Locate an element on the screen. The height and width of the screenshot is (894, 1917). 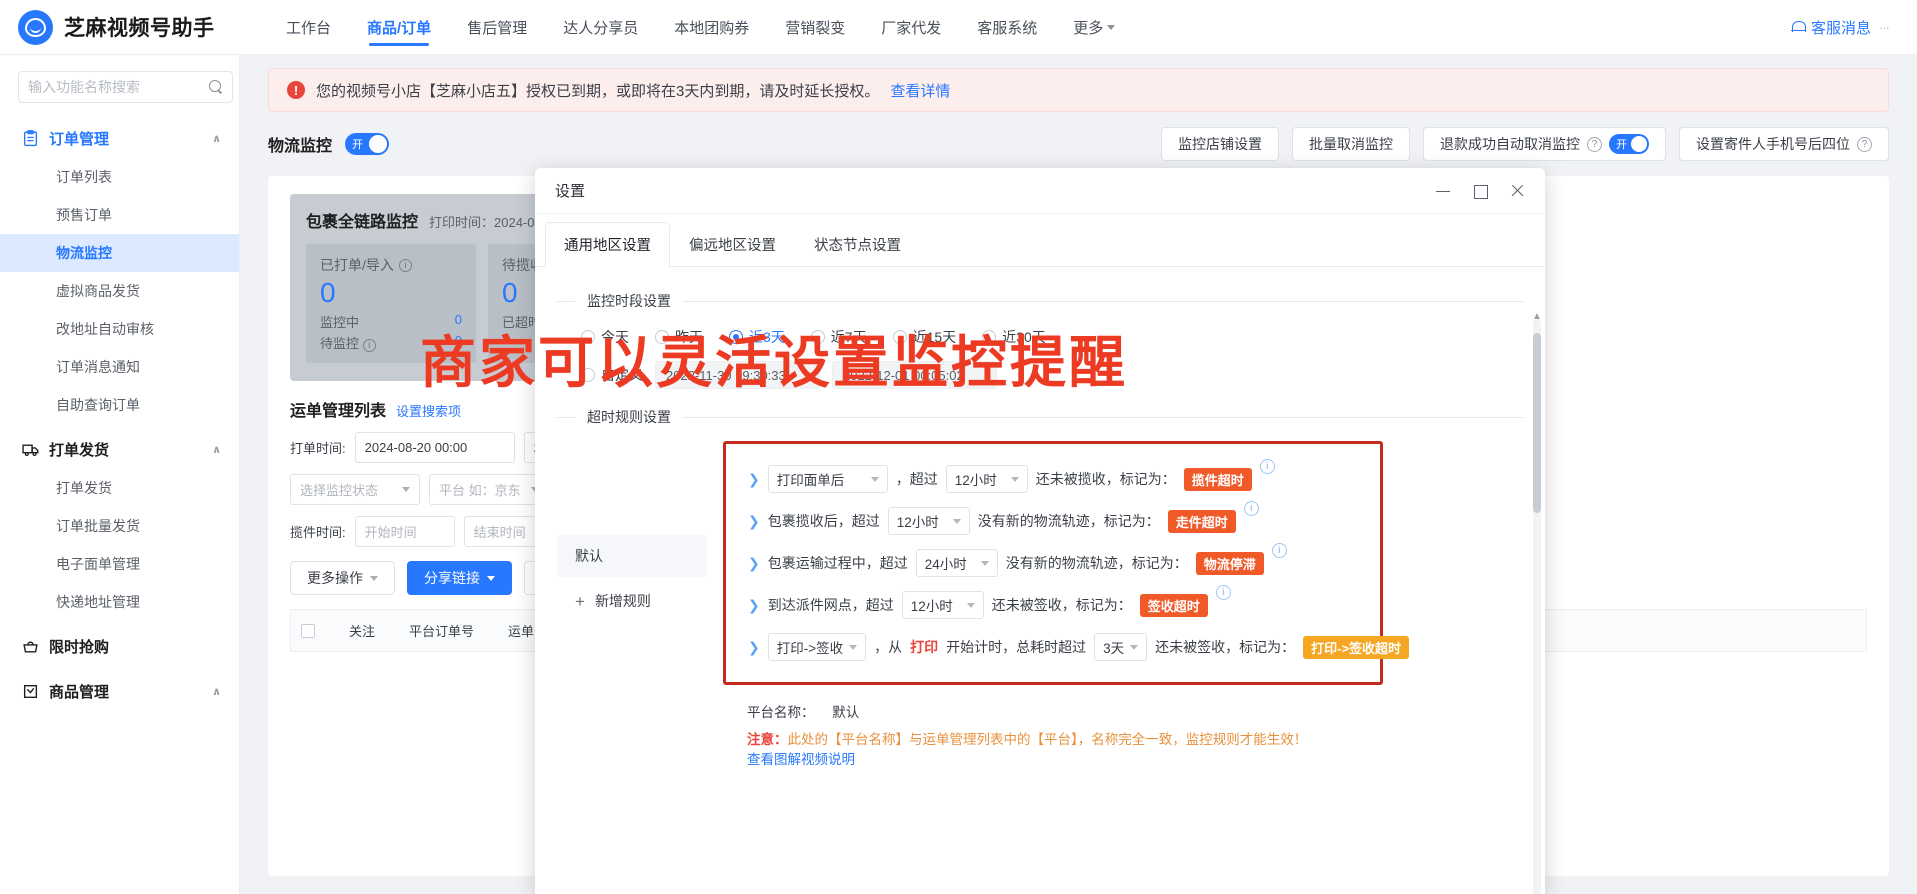
rule-row-2: ❯ 包裹揽收后，超过 12小时 没有新的物流轨迹，标记为： 走件超时 i is located at coordinates (1058, 521).